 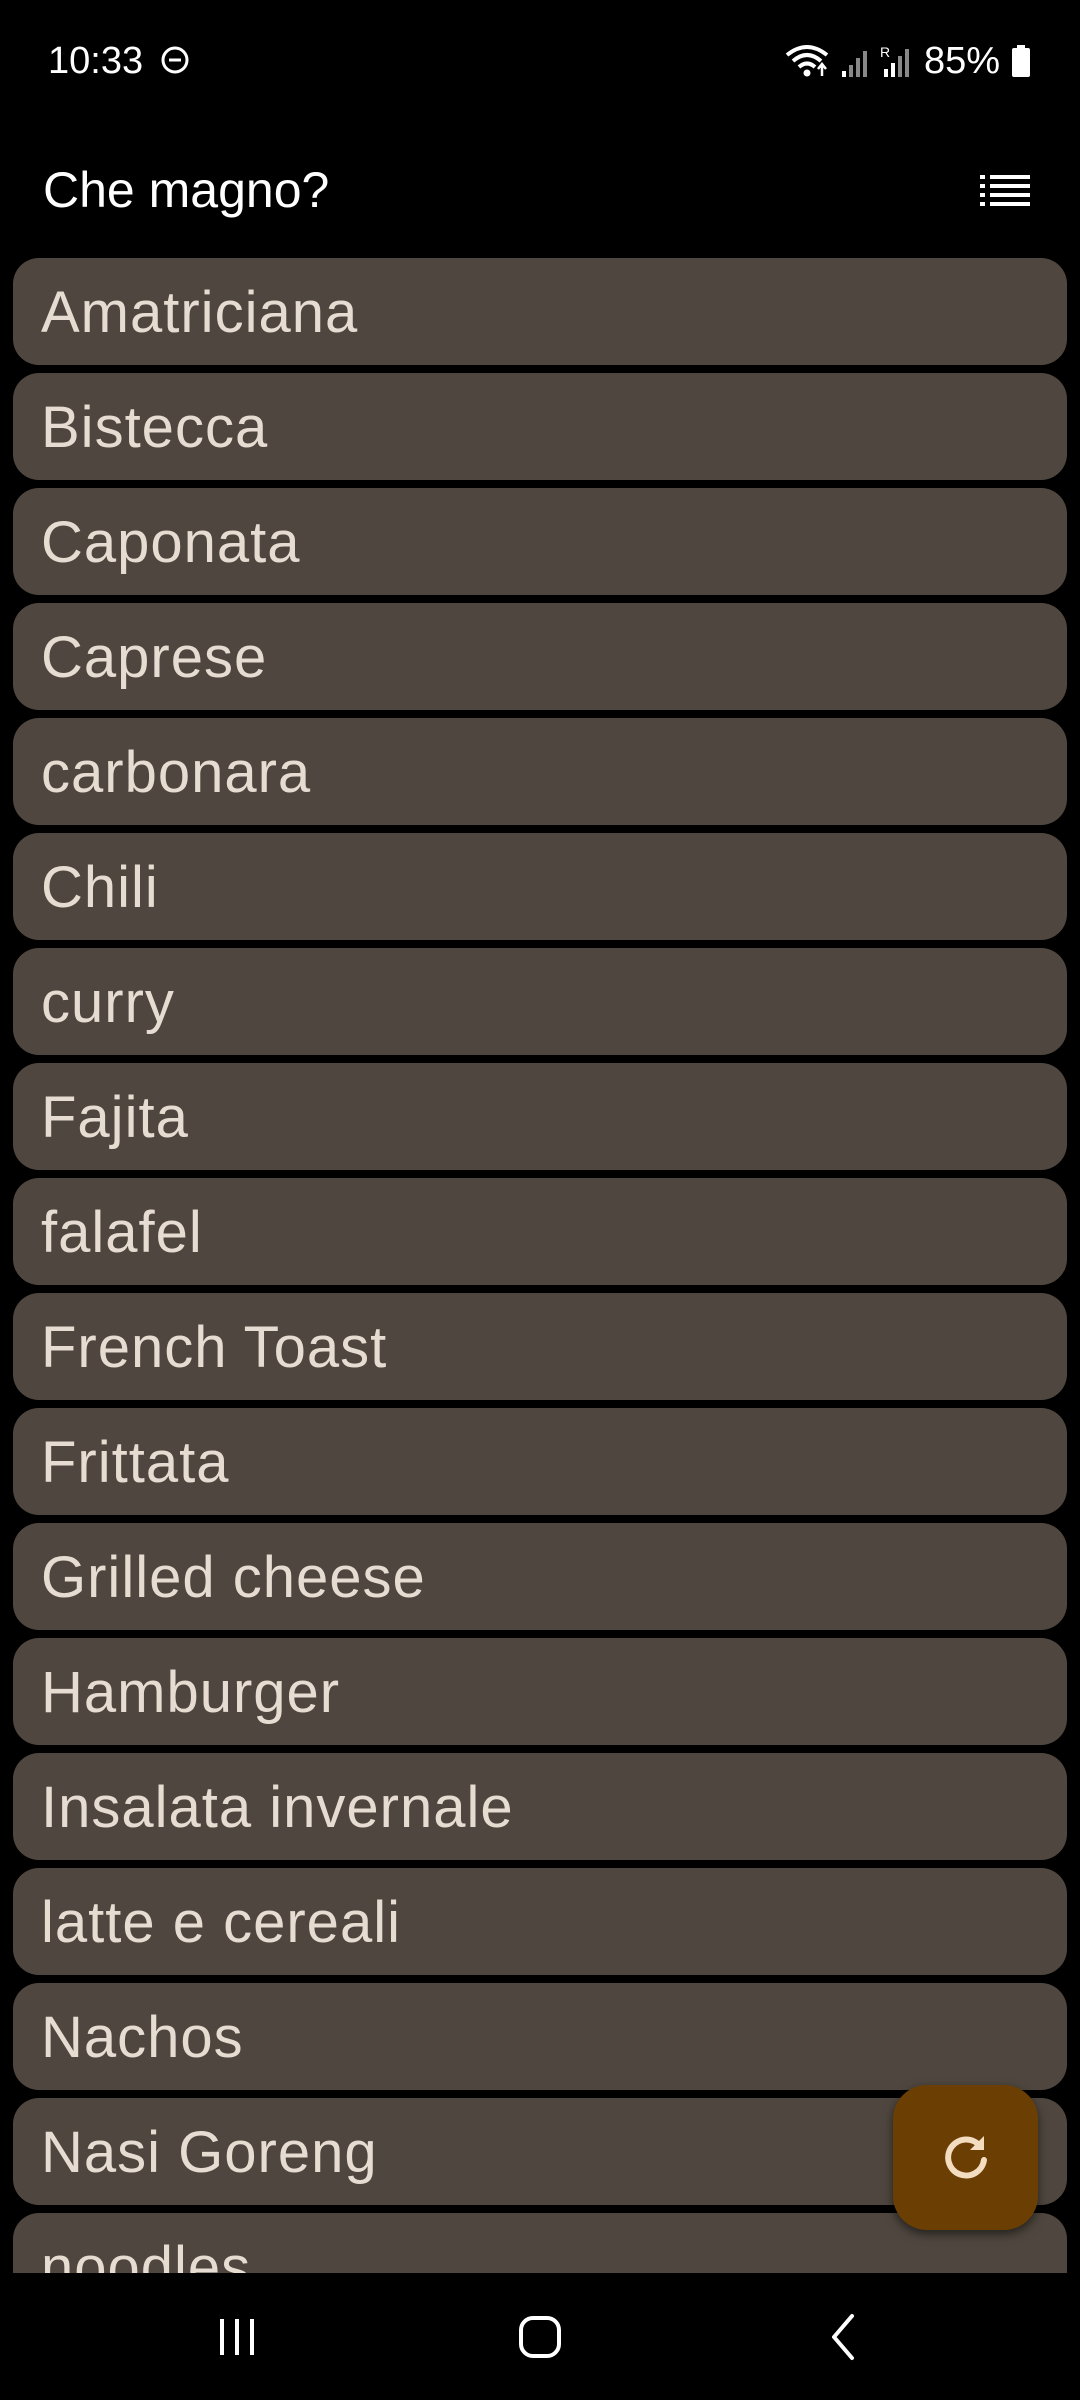 What do you see at coordinates (540, 1576) in the screenshot?
I see `list-item: Grilled cheese` at bounding box center [540, 1576].